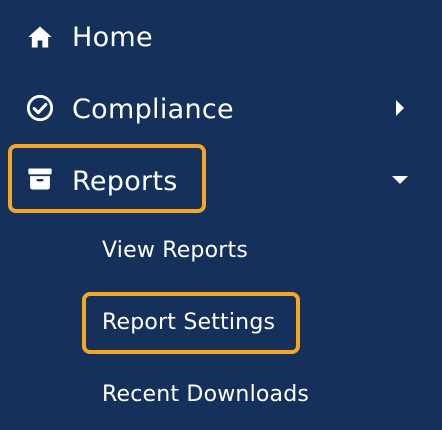 The image size is (442, 430). Describe the element at coordinates (40, 108) in the screenshot. I see `check-circle-icon` at that location.